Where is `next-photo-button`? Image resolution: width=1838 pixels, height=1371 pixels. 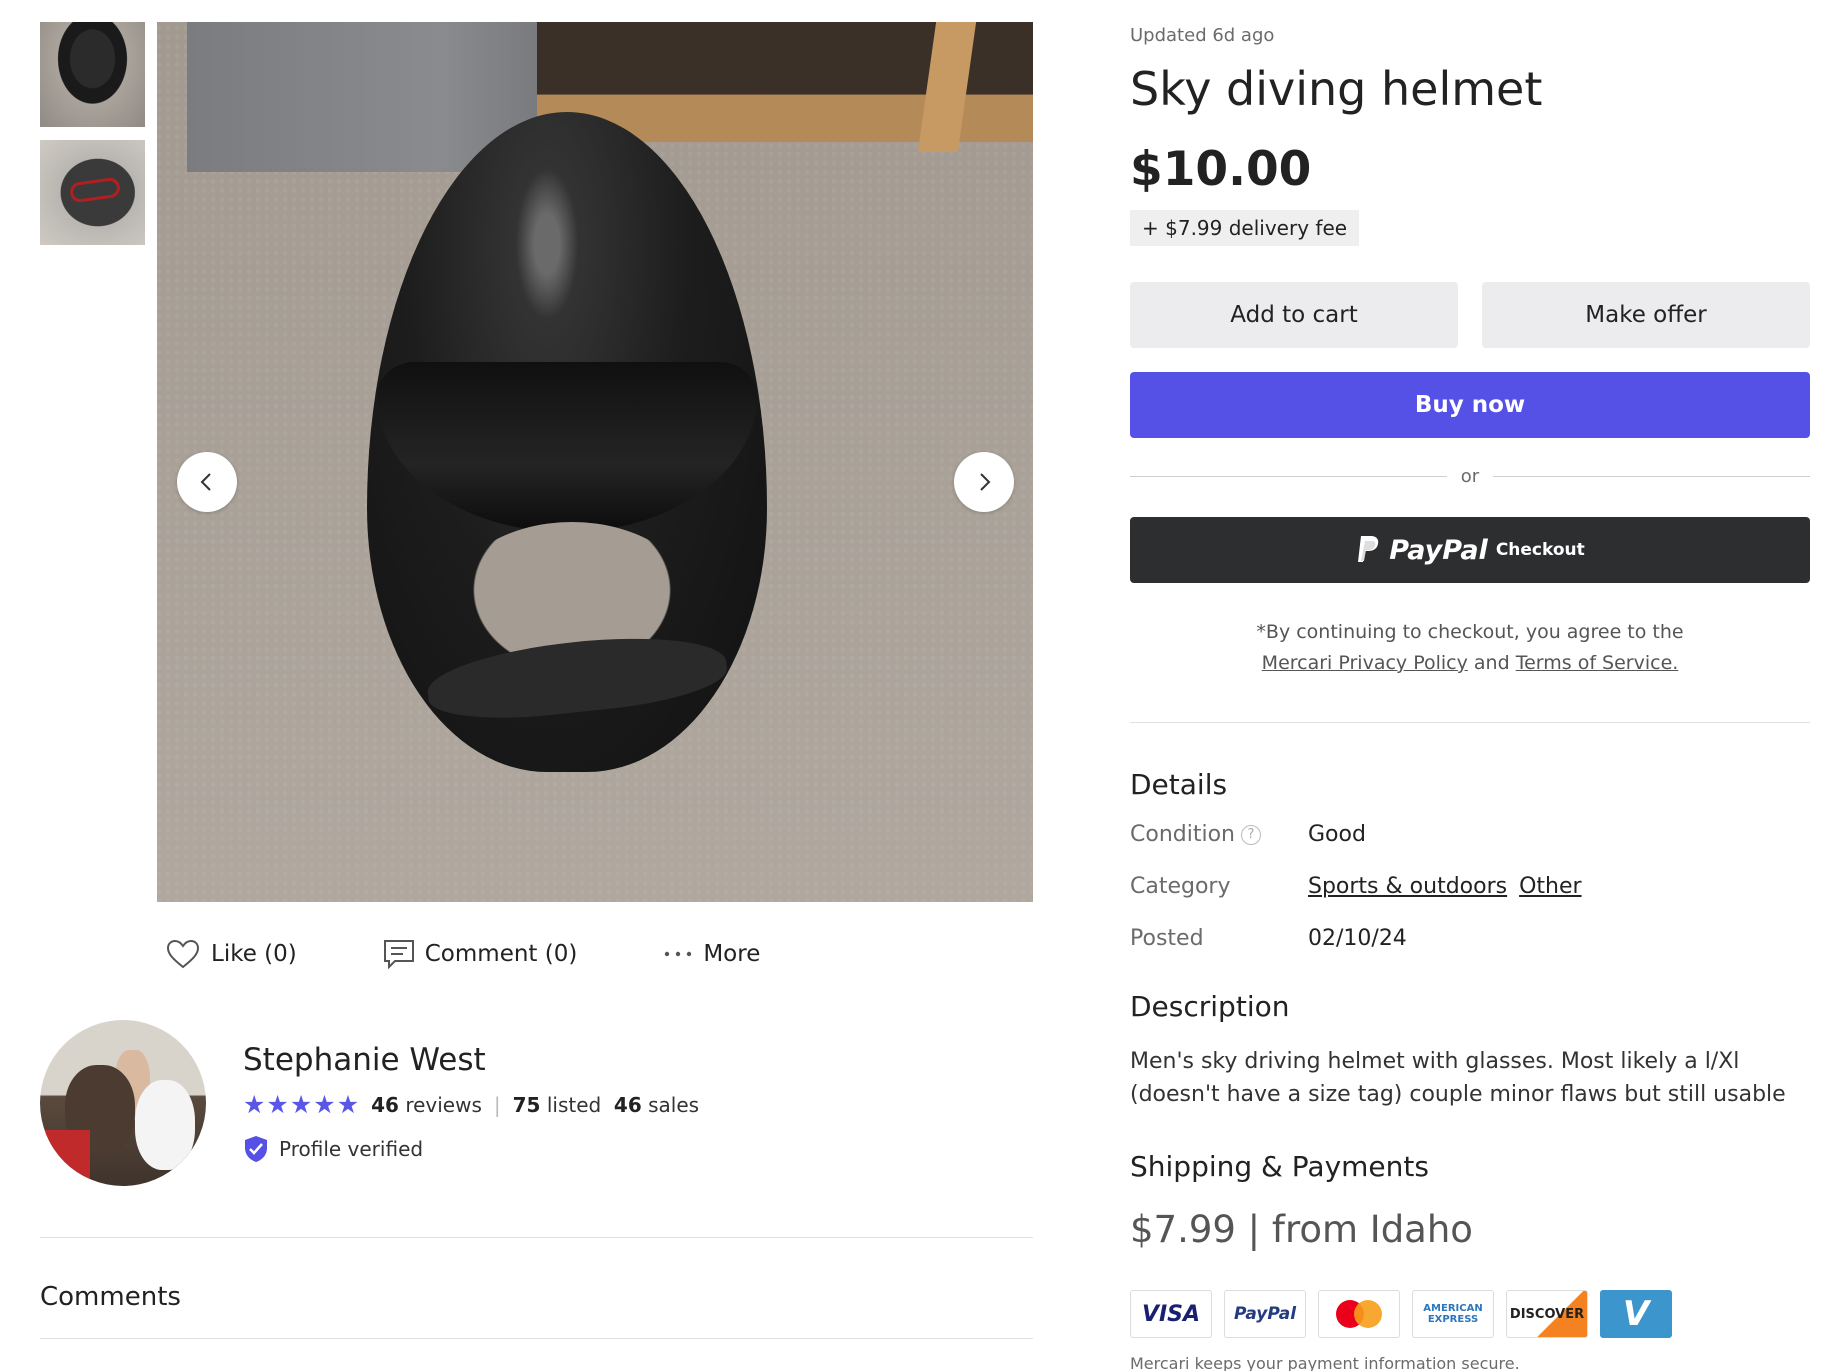 next-photo-button is located at coordinates (984, 482).